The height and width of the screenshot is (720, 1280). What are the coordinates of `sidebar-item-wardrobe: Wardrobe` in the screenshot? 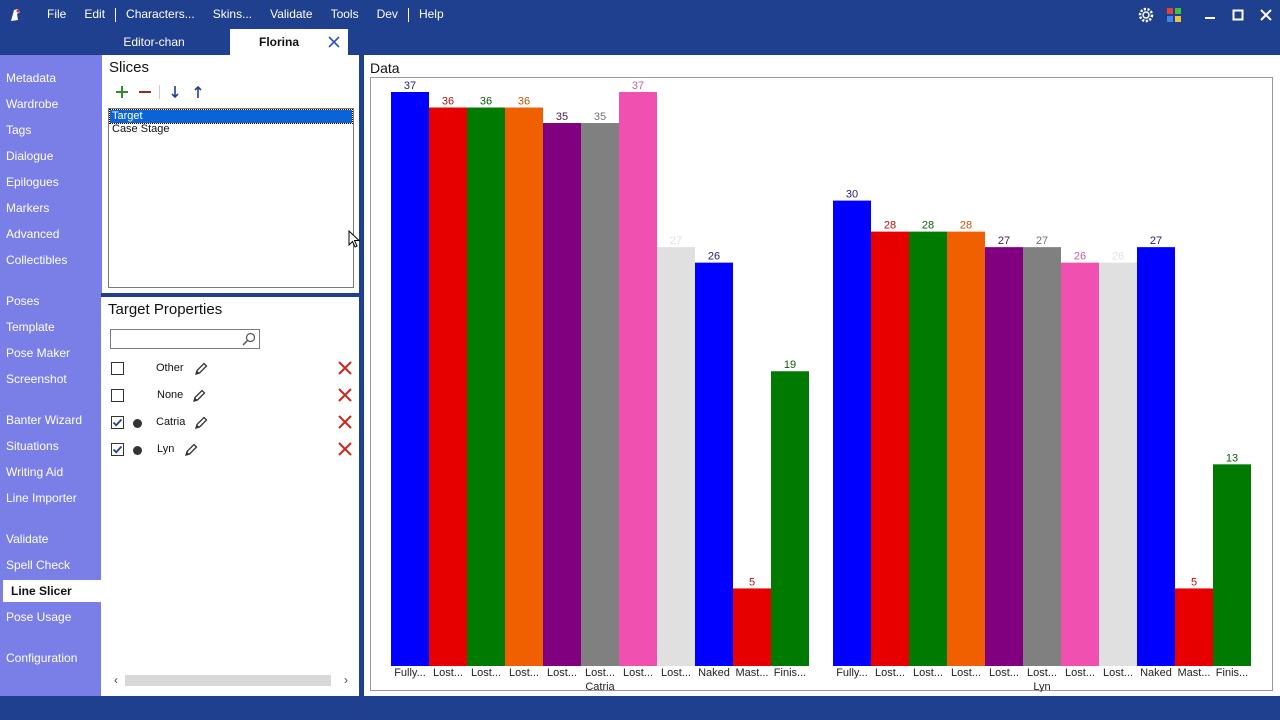 It's located at (50, 104).